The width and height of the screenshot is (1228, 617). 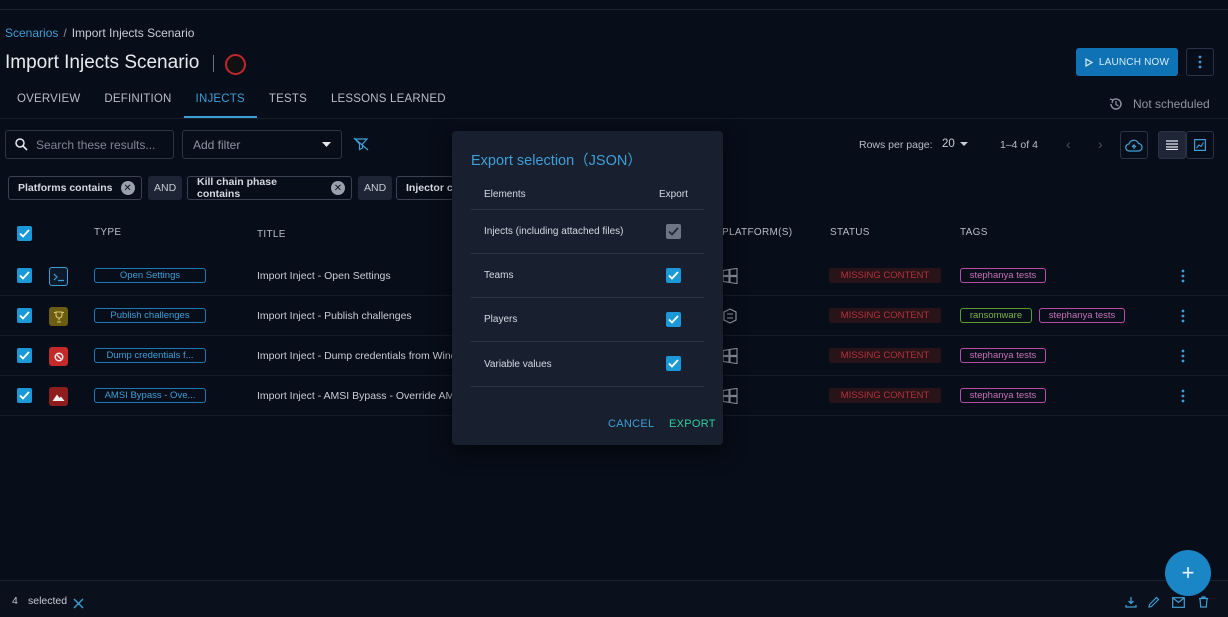 I want to click on inject-title: Import Inject - Open Settings, so click(x=354, y=276).